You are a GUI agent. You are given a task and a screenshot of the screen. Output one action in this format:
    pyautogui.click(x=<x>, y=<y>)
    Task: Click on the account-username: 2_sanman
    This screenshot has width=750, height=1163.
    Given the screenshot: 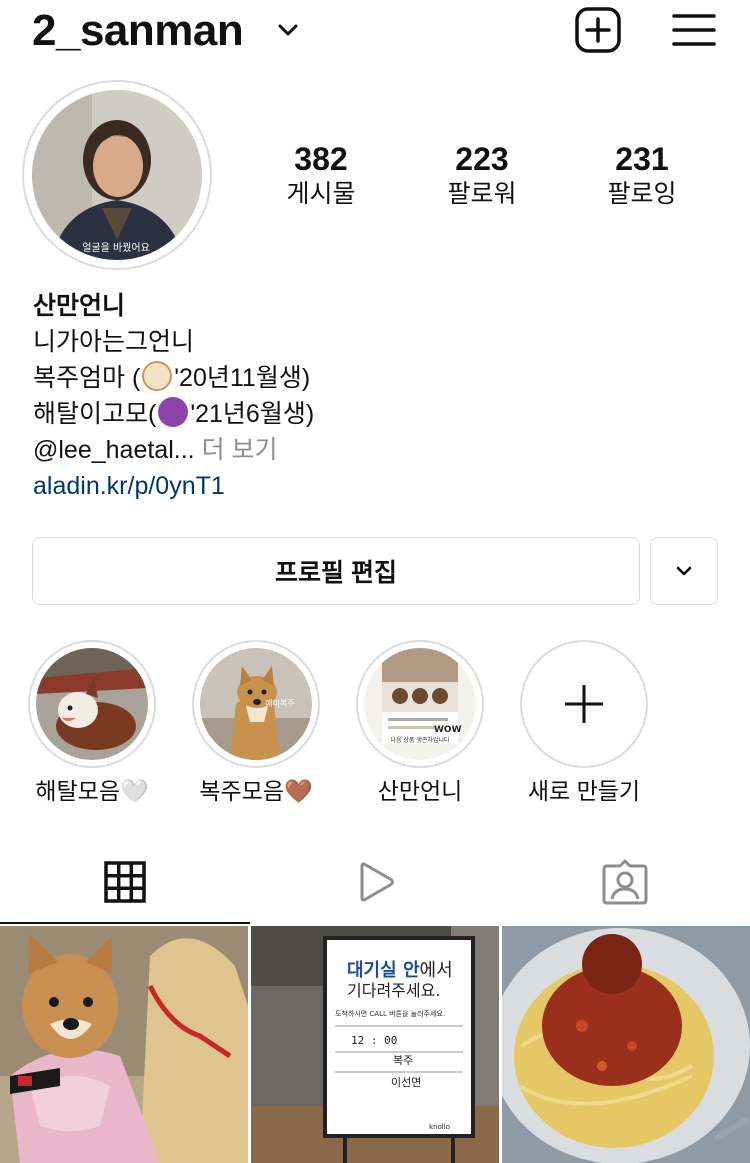 What is the action you would take?
    pyautogui.click(x=138, y=31)
    